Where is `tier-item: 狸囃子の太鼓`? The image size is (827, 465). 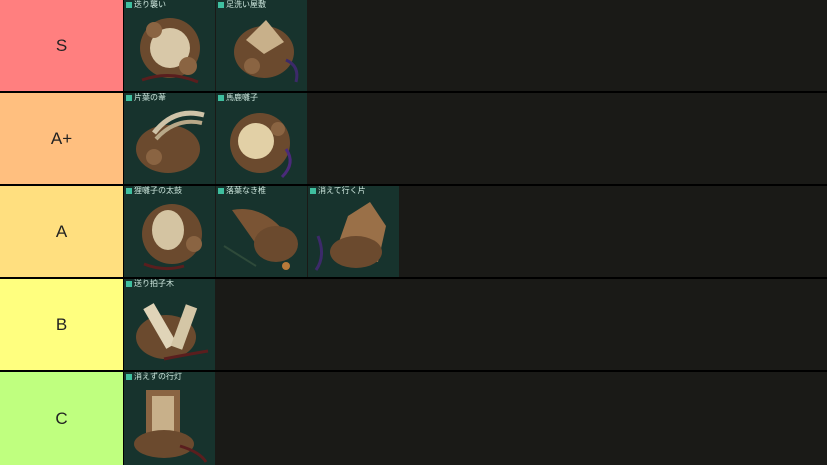
tier-item: 狸囃子の太鼓 is located at coordinates (169, 231).